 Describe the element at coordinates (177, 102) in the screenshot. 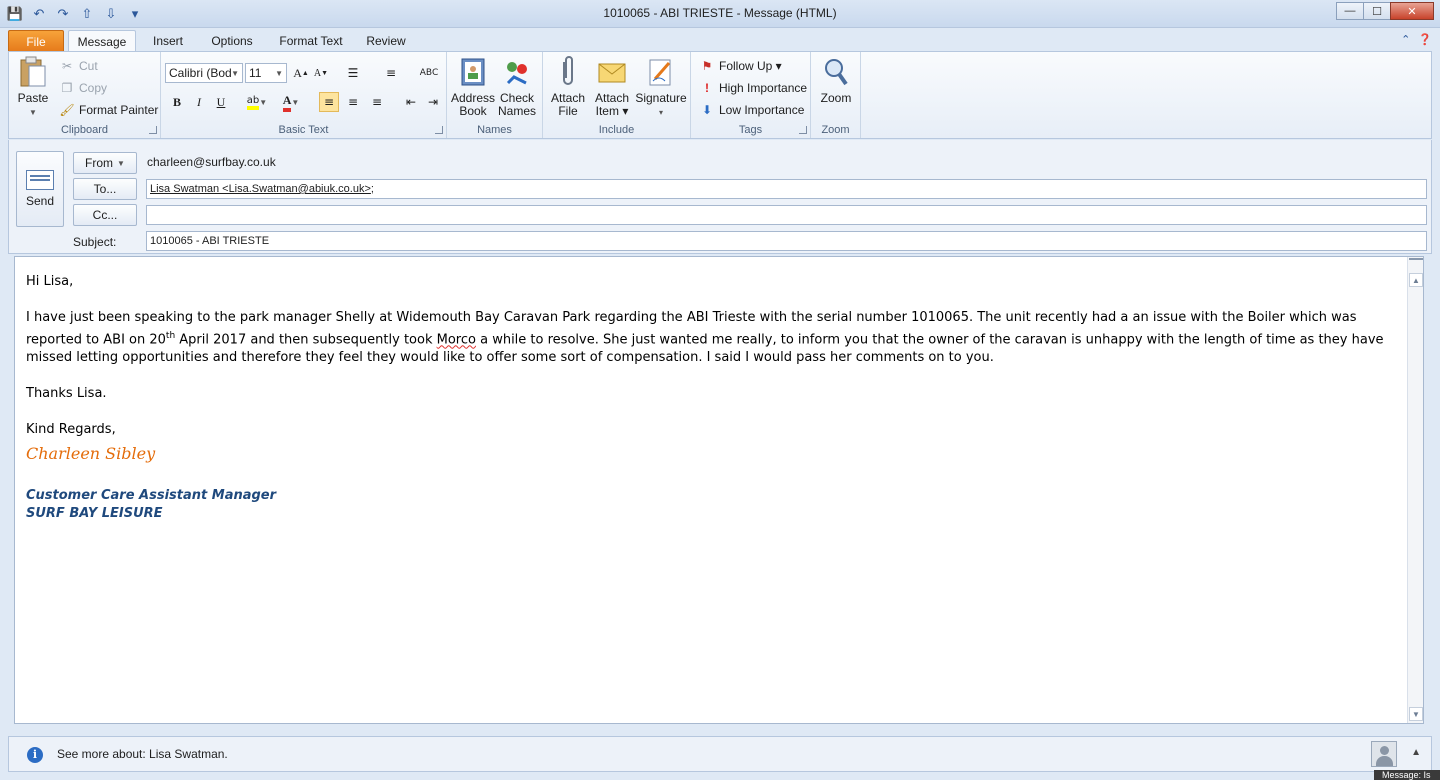

I see `bold-button: B` at that location.